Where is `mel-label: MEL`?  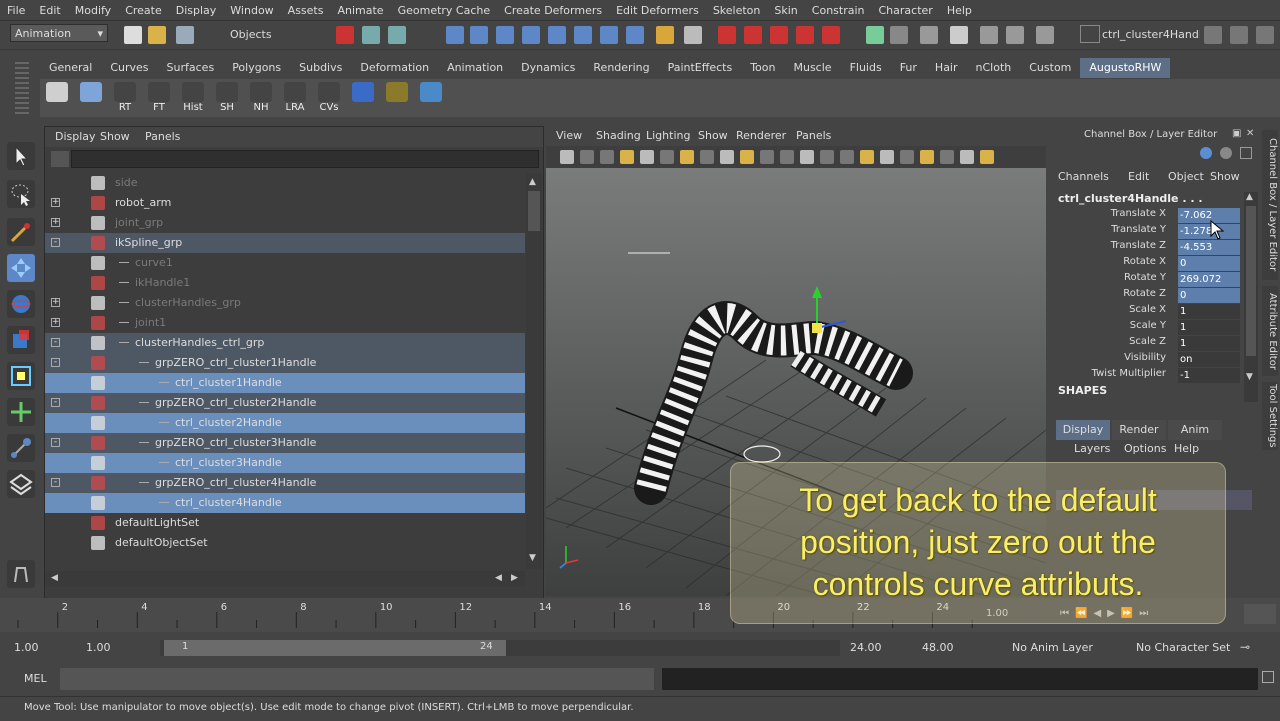
mel-label: MEL is located at coordinates (35, 678).